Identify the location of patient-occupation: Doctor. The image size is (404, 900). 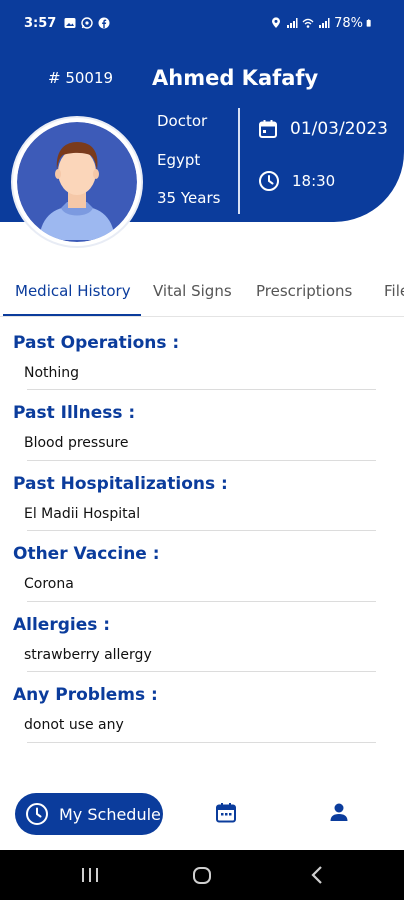
(182, 121).